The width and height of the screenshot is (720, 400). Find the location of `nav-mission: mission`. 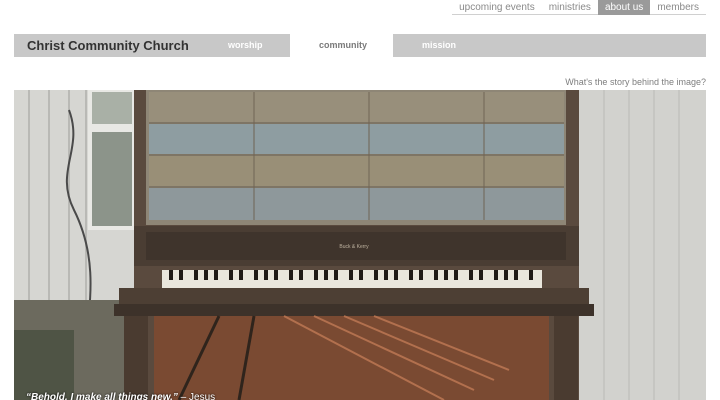

nav-mission: mission is located at coordinates (439, 45).